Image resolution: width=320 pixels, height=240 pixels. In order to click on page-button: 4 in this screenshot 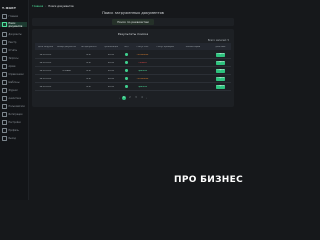, I will do `click(142, 98)`.